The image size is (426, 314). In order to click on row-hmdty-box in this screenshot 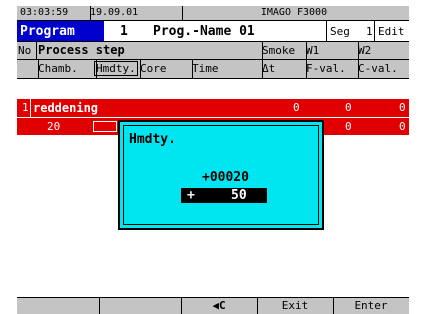, I will do `click(105, 126)`.